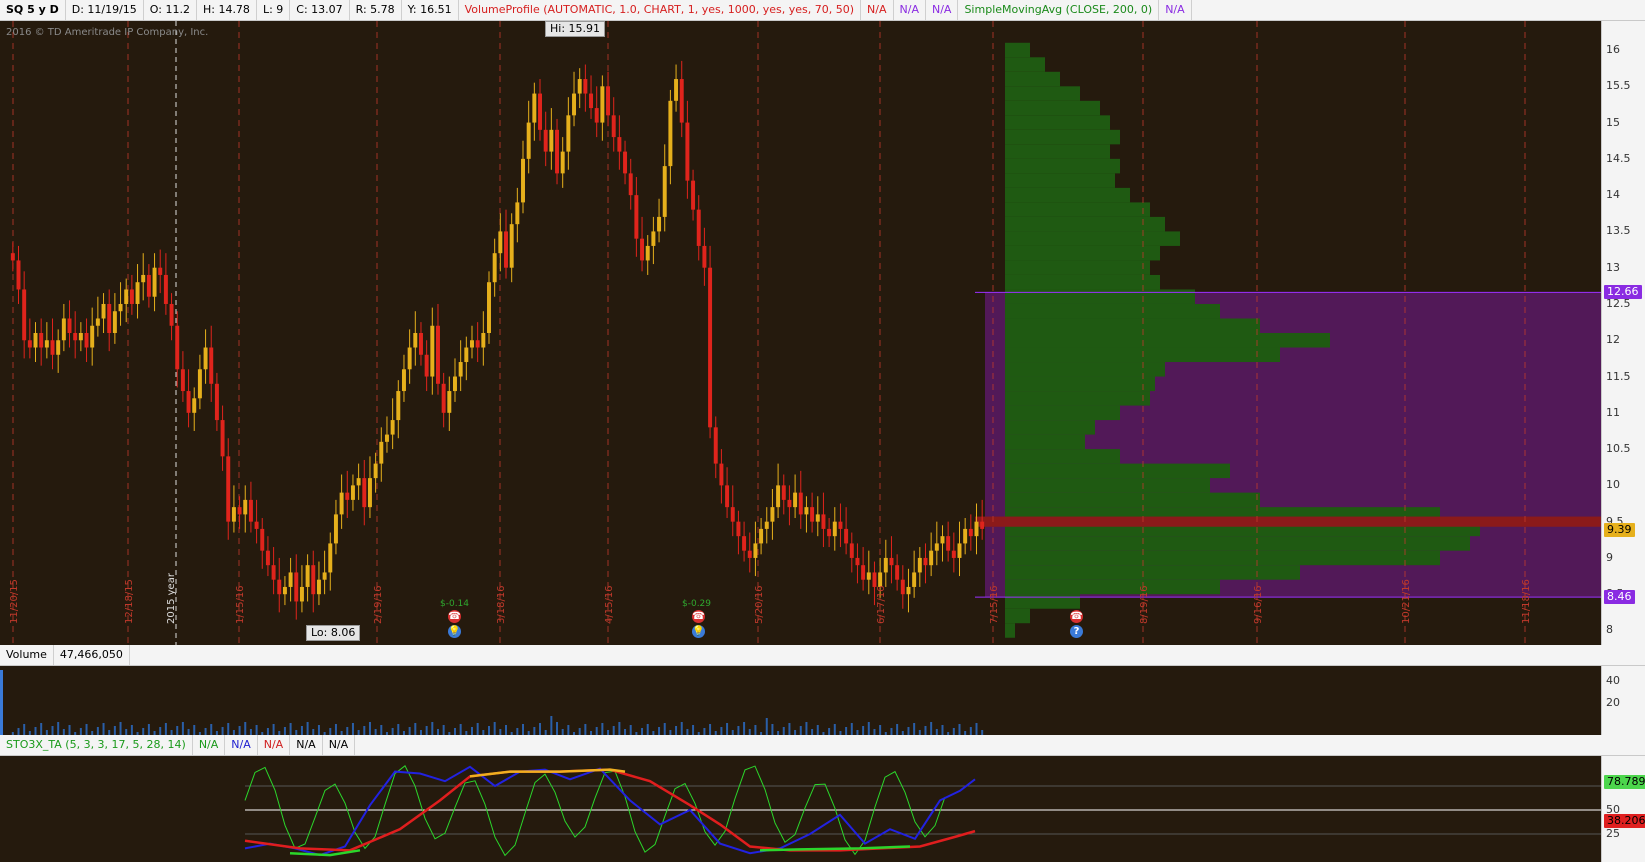 This screenshot has width=1645, height=862. Describe the element at coordinates (14, 601) in the screenshot. I see `date-tick-label: 11/20/15` at that location.